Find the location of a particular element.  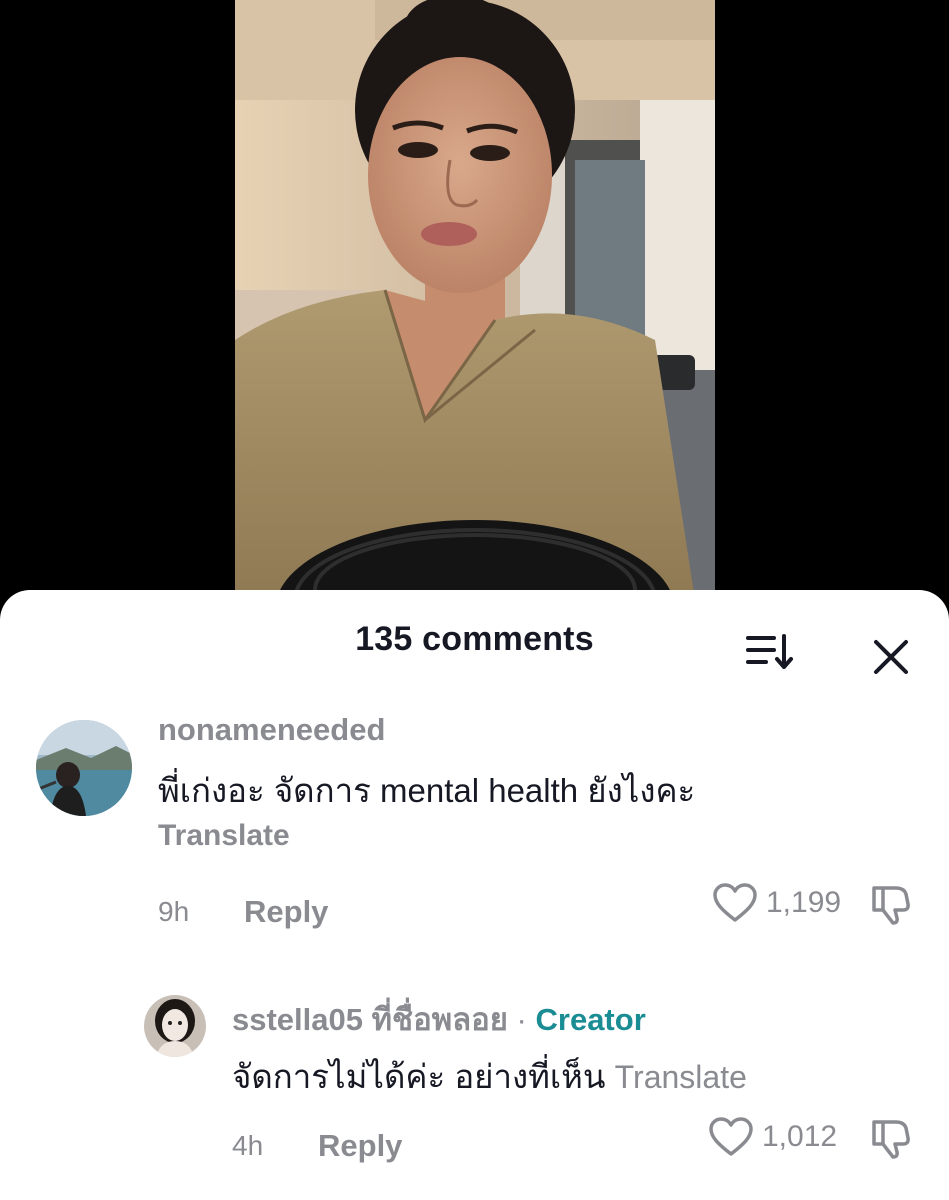

reply-username-line: sstella05 ที่ชื่อพลอย · Creator is located at coordinates (439, 1019).